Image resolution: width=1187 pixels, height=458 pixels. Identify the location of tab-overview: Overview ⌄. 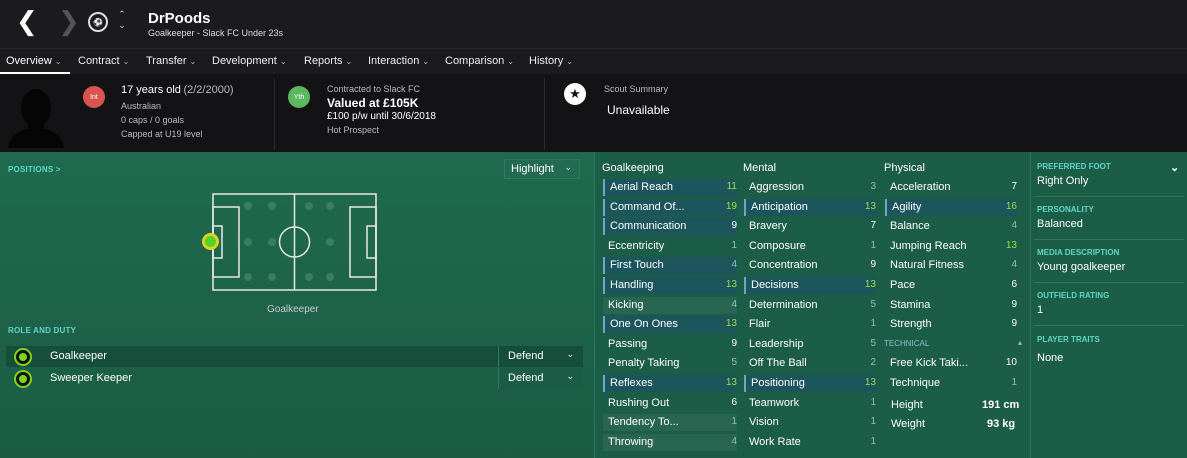
(34, 61).